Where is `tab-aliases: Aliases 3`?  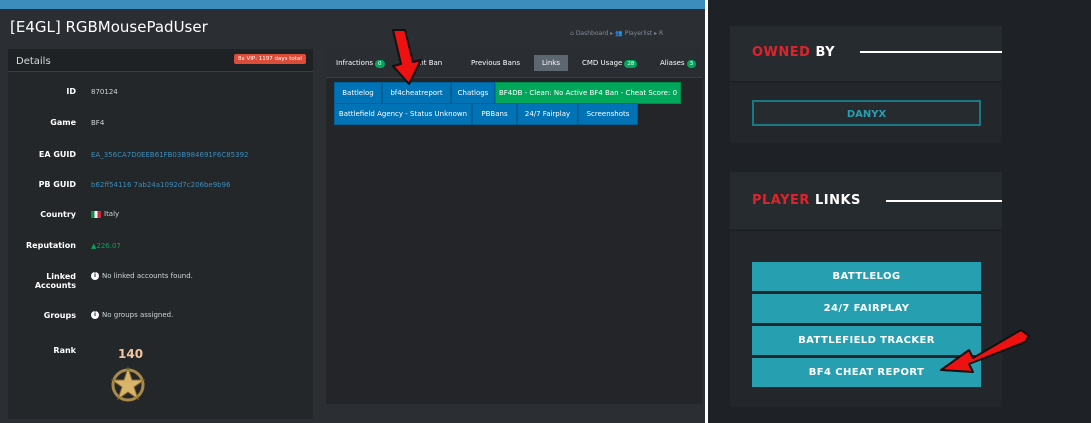
tab-aliases: Aliases 3 is located at coordinates (678, 63).